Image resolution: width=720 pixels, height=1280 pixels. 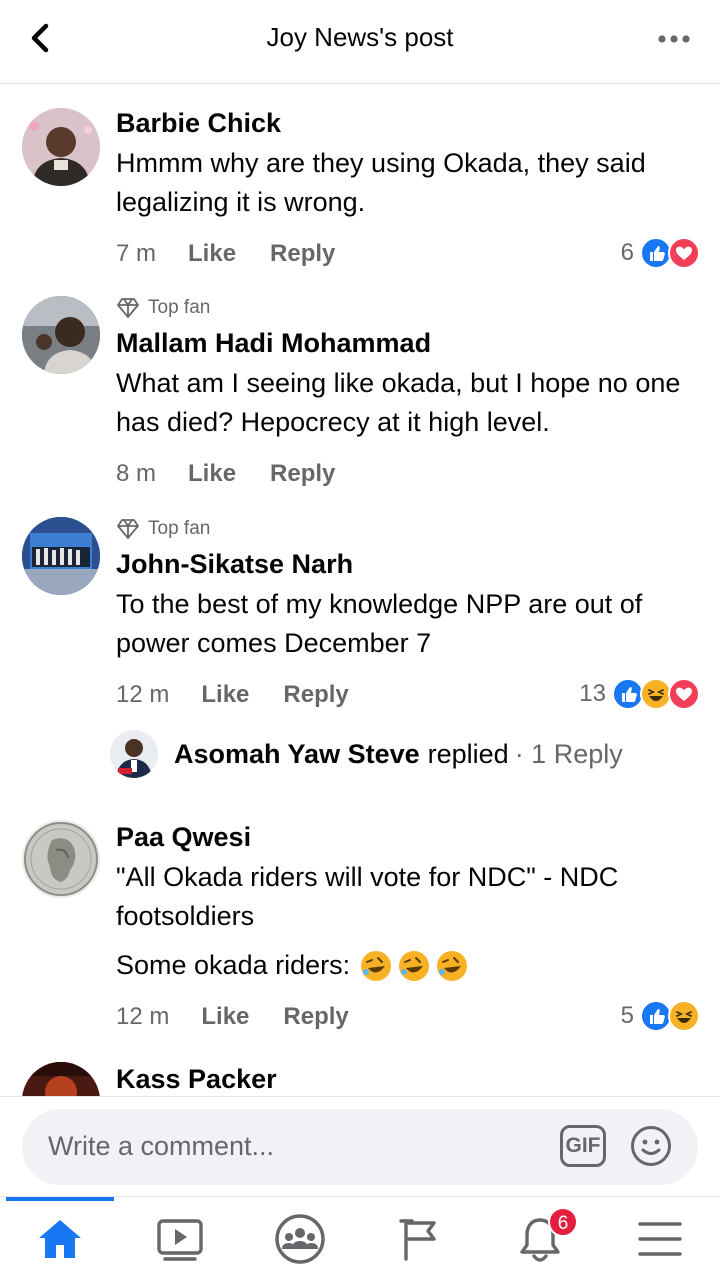 What do you see at coordinates (408, 837) in the screenshot?
I see `comment-author: Paa Qwesi` at bounding box center [408, 837].